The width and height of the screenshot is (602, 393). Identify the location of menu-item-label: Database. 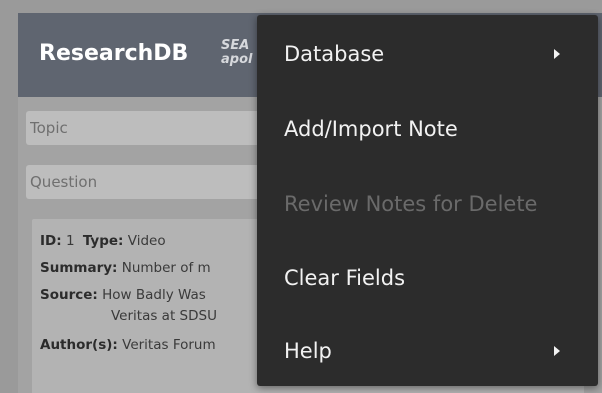
(334, 54).